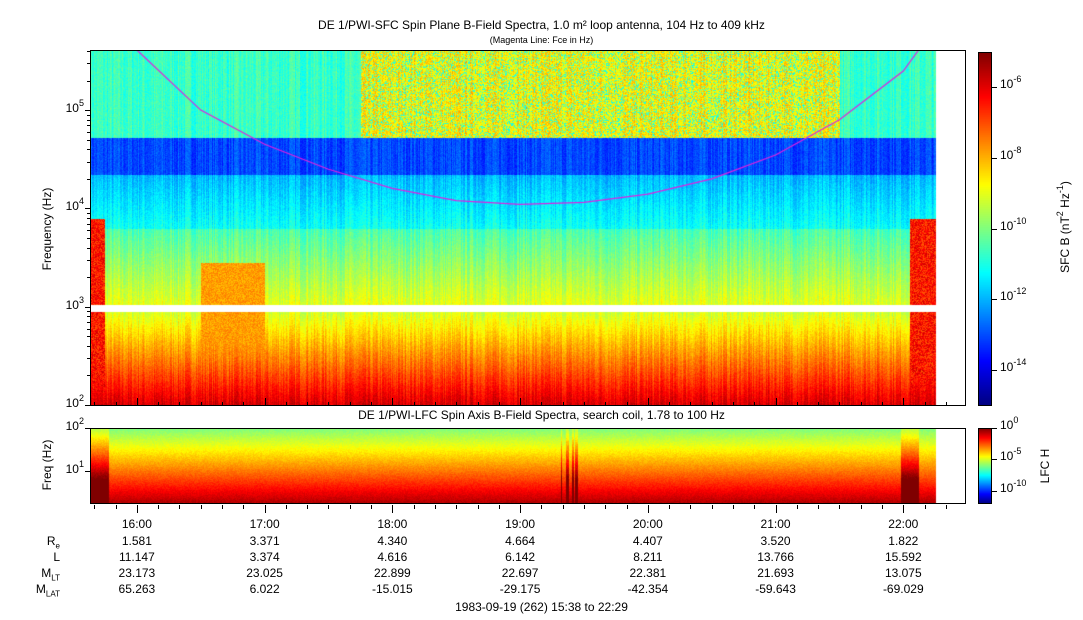 Image resolution: width=1083 pixels, height=620 pixels. What do you see at coordinates (136, 557) in the screenshot?
I see `ephemeris-value: 11.147` at bounding box center [136, 557].